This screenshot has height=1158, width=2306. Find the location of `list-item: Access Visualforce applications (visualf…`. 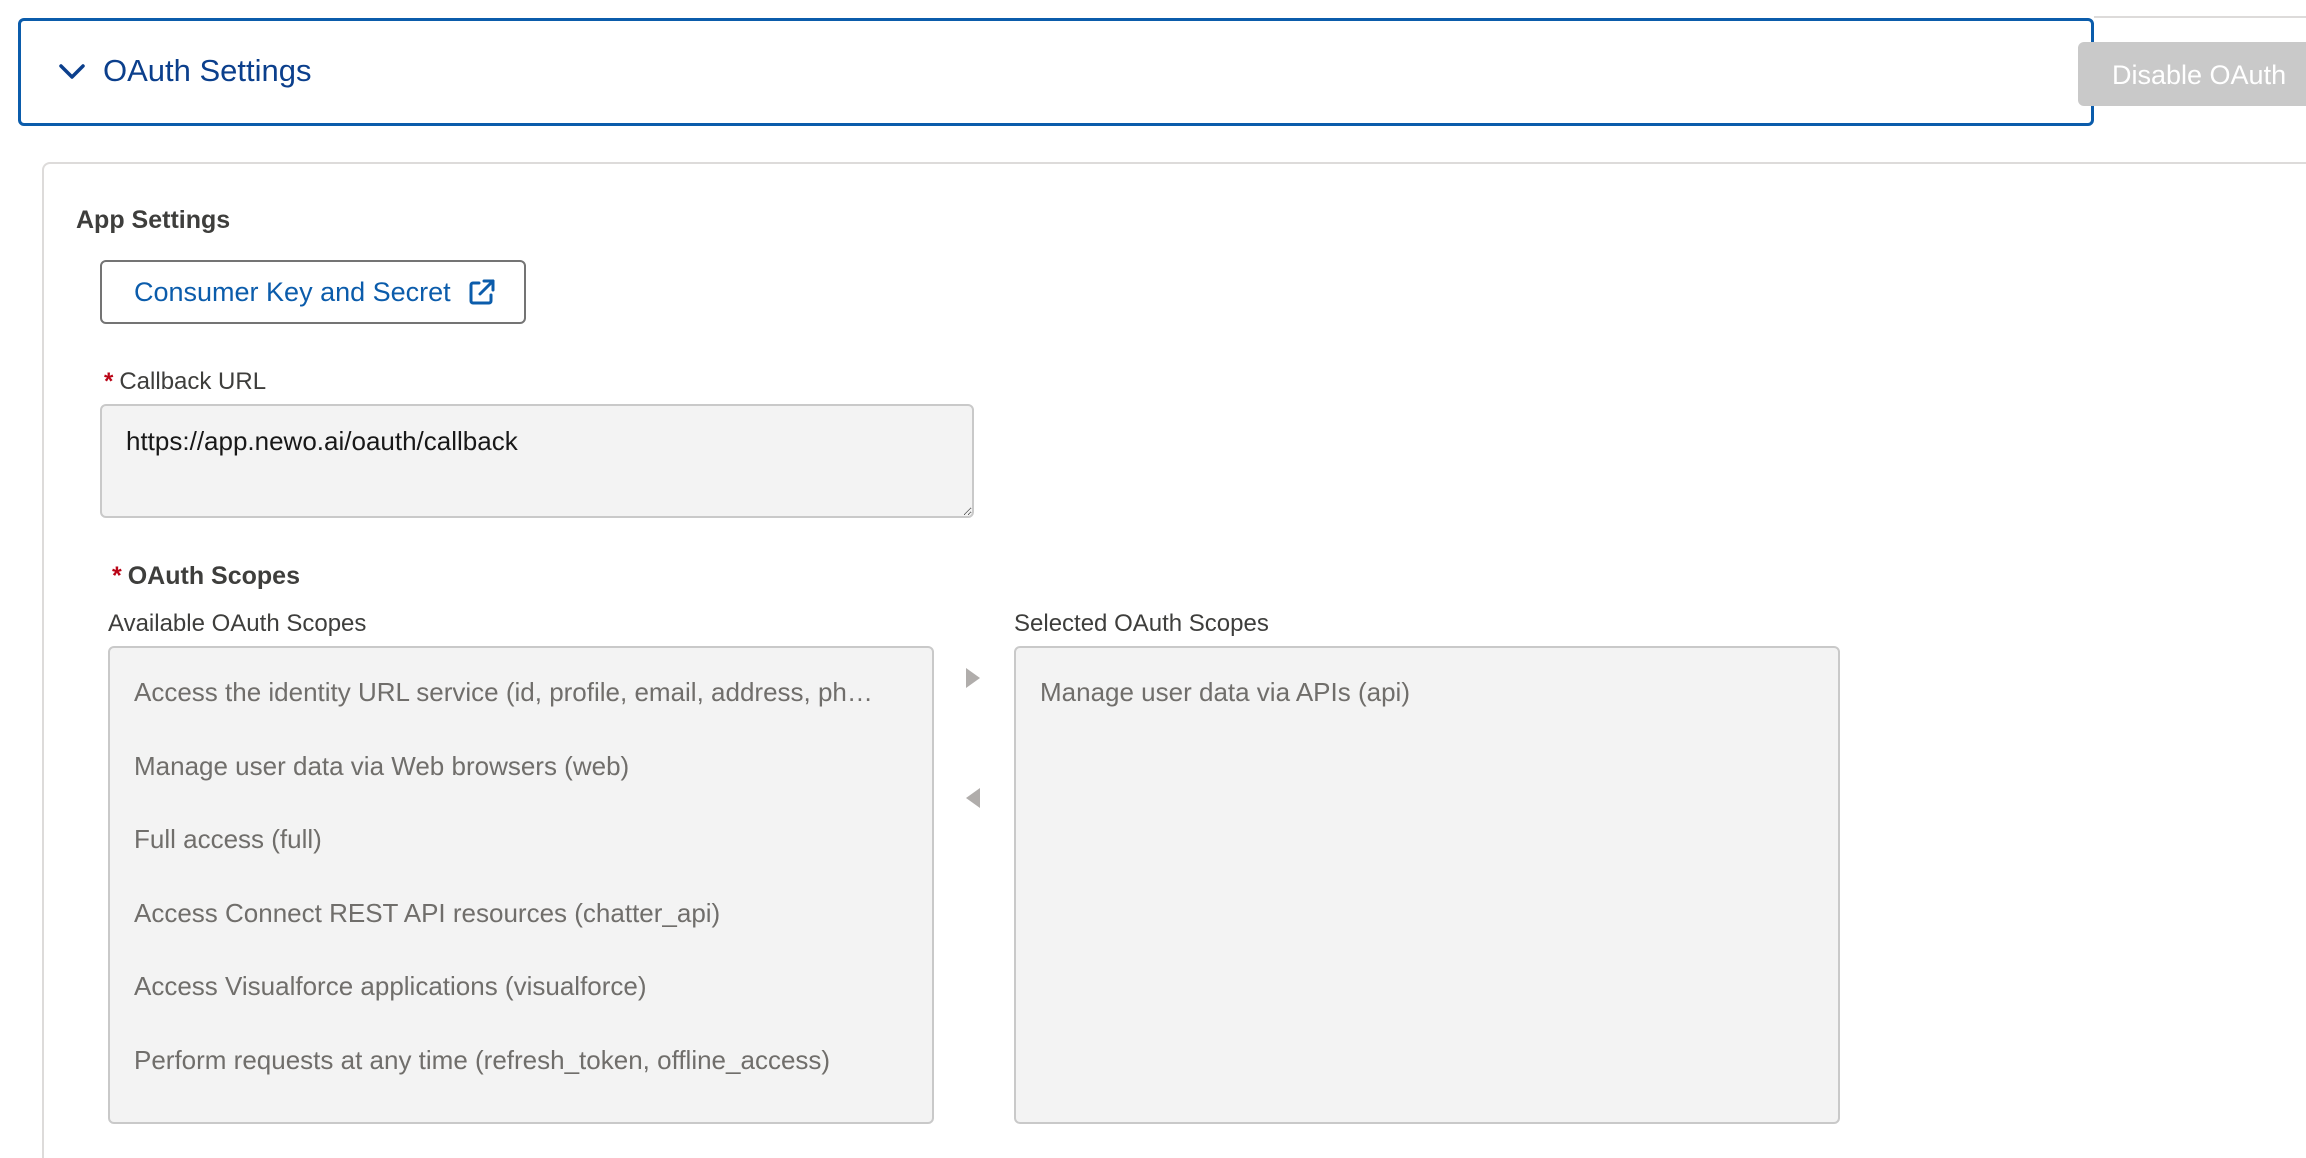

list-item: Access Visualforce applications (visualf… is located at coordinates (521, 993).